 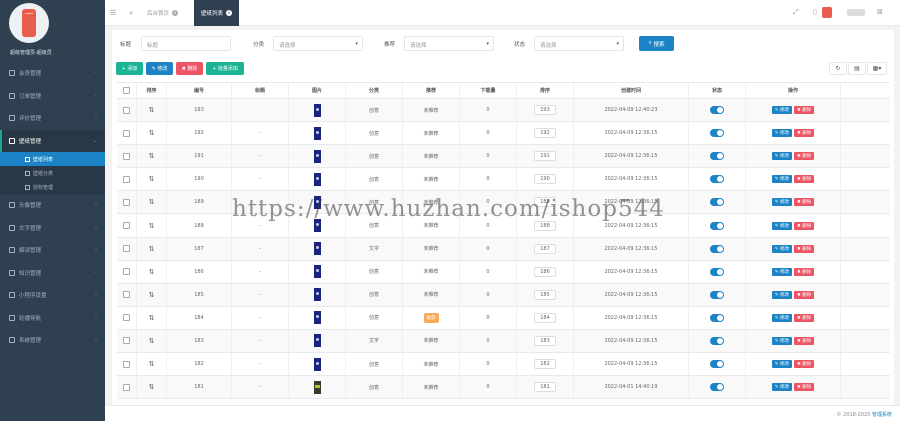 What do you see at coordinates (545, 340) in the screenshot?
I see `sort-input: 183` at bounding box center [545, 340].